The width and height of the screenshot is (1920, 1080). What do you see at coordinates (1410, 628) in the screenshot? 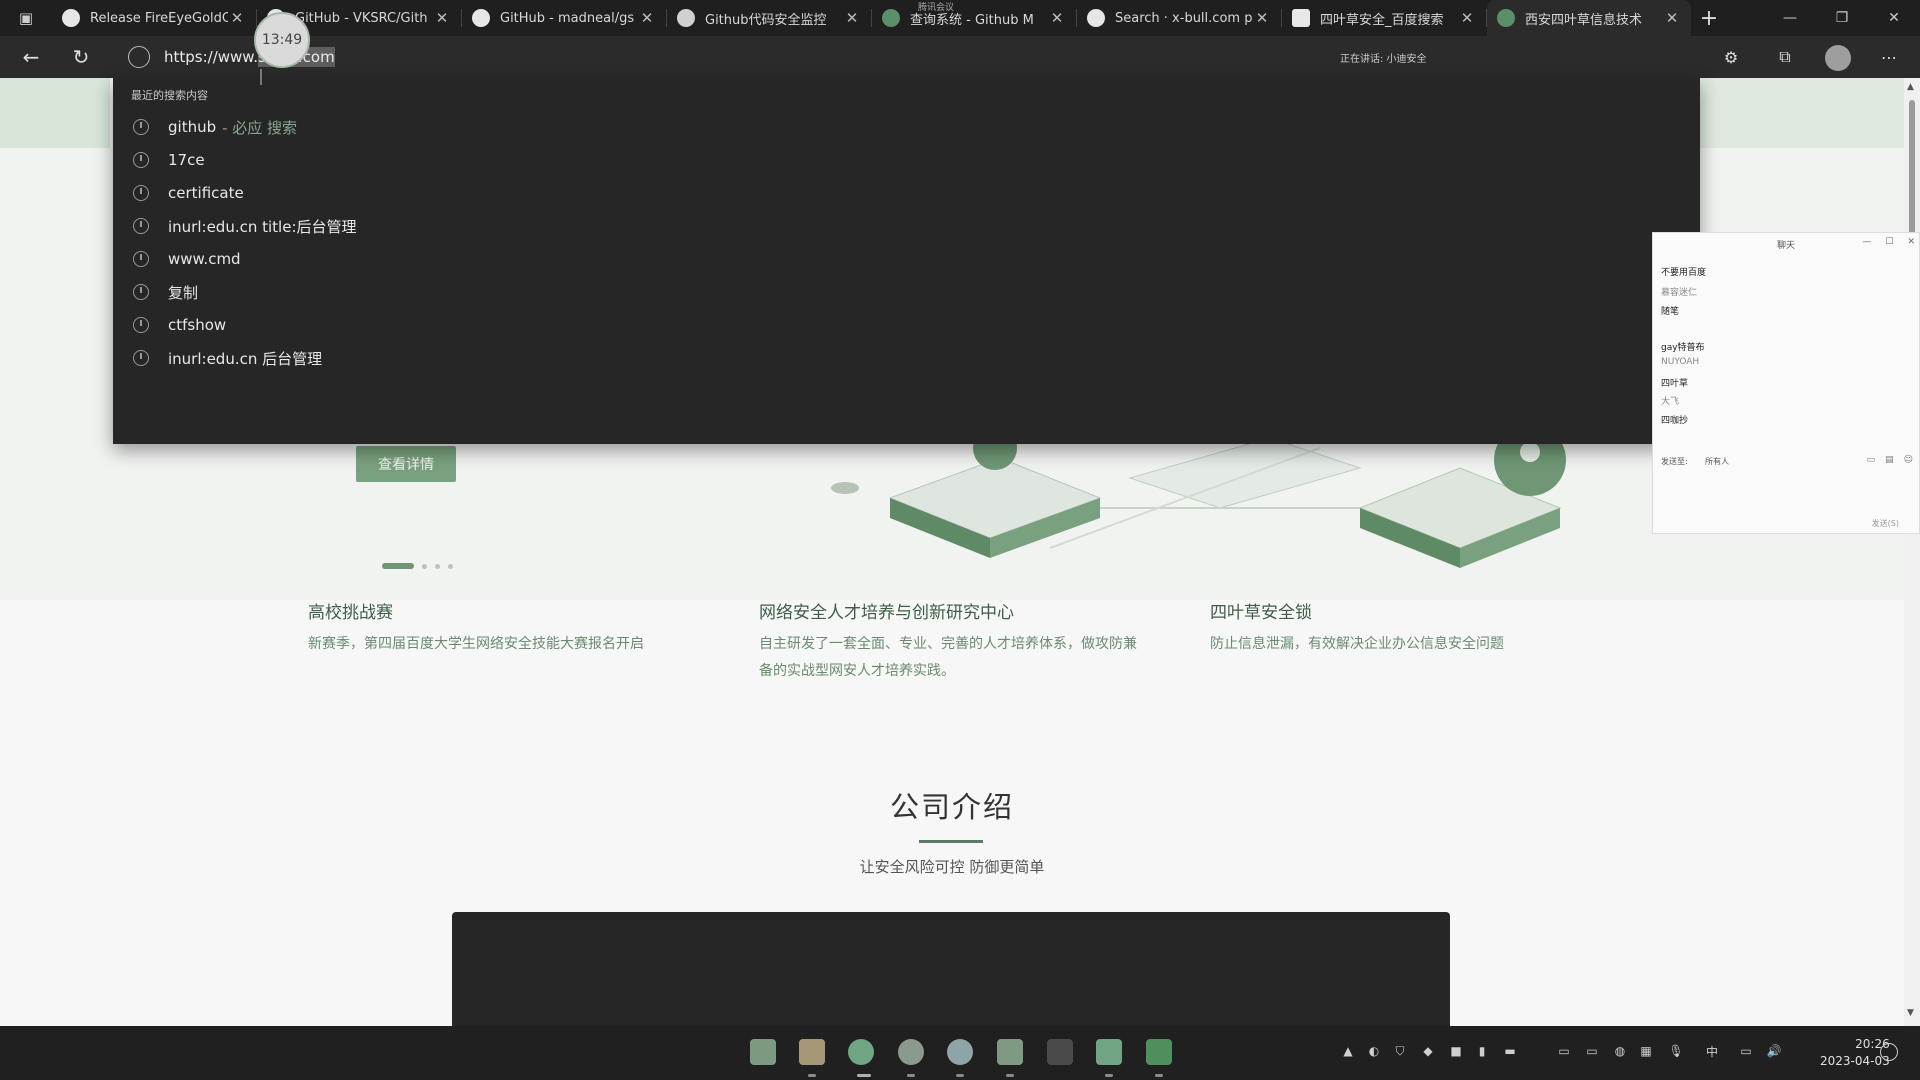
I see `feature-item: 四叶草安全锁 防止信息泄漏，有效解决企业办公信息安全问题` at bounding box center [1410, 628].